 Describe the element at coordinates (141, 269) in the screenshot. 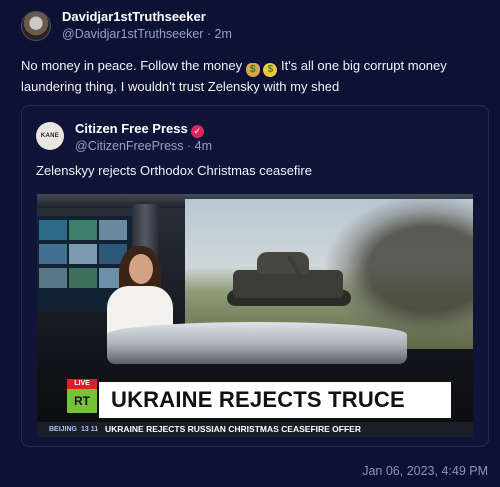

I see `anchor-face` at that location.